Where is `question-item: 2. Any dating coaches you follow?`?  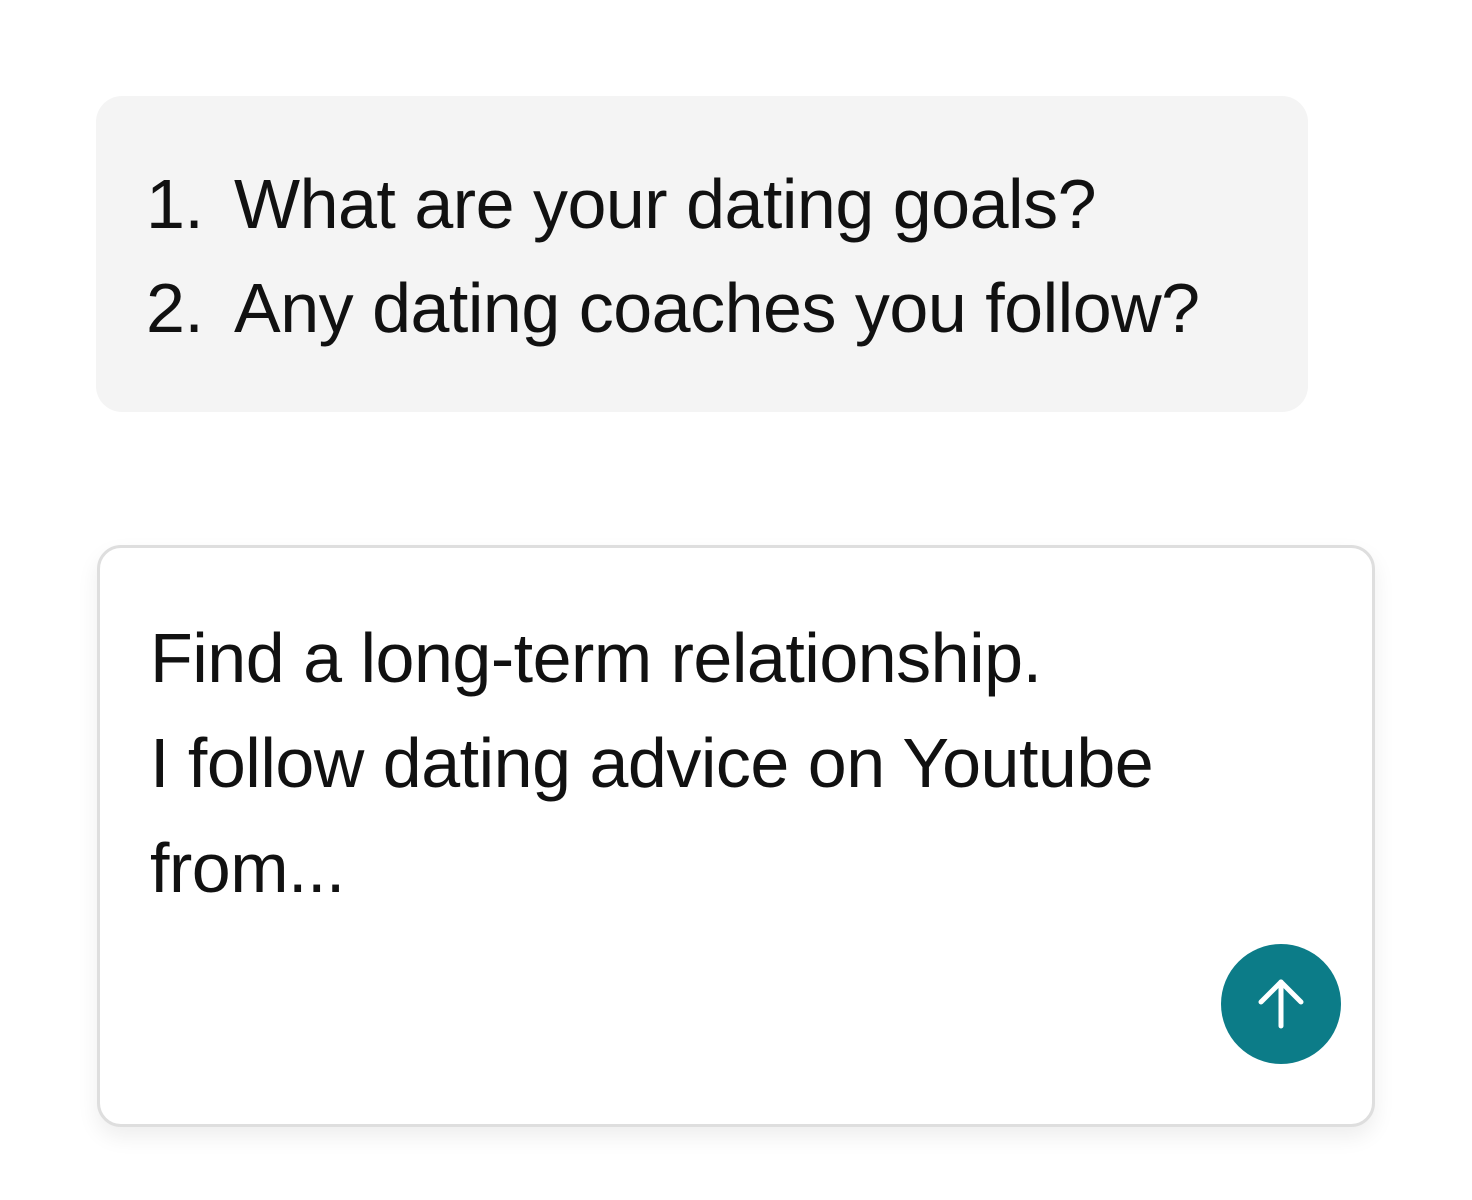
question-item: 2. Any dating coaches you follow? is located at coordinates (702, 308).